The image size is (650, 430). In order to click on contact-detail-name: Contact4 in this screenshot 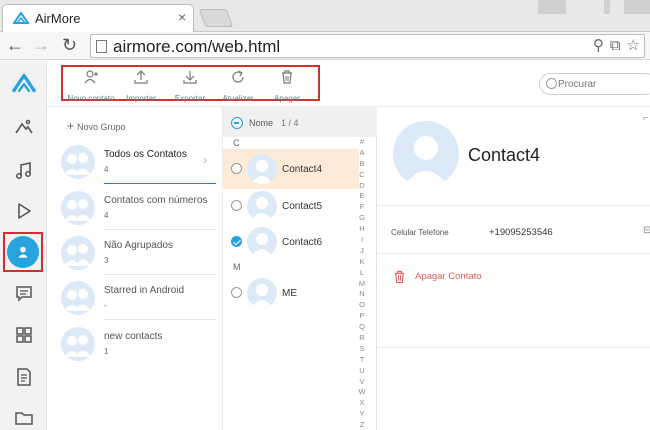, I will do `click(504, 155)`.